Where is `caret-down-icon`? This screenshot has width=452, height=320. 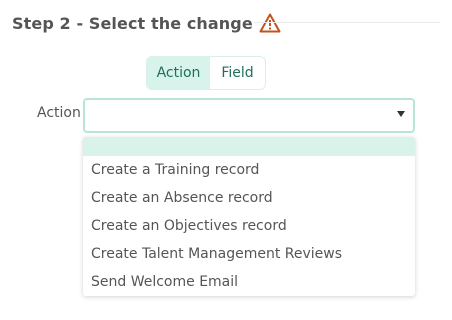
caret-down-icon is located at coordinates (401, 114).